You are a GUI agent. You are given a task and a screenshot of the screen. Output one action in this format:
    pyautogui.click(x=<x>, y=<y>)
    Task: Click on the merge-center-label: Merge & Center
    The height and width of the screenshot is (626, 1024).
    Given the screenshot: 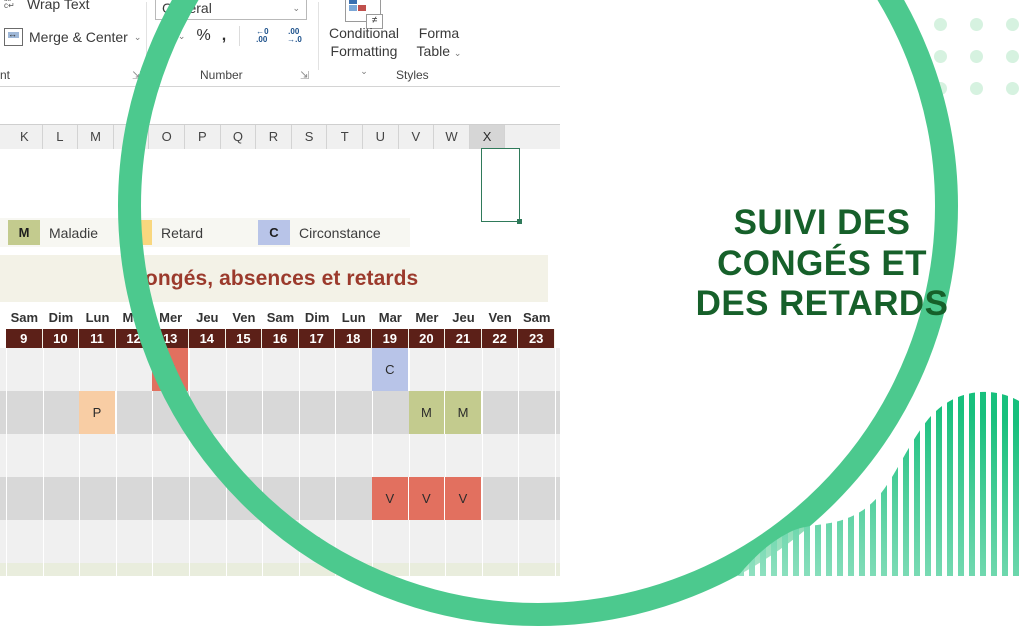 What is the action you would take?
    pyautogui.click(x=78, y=37)
    